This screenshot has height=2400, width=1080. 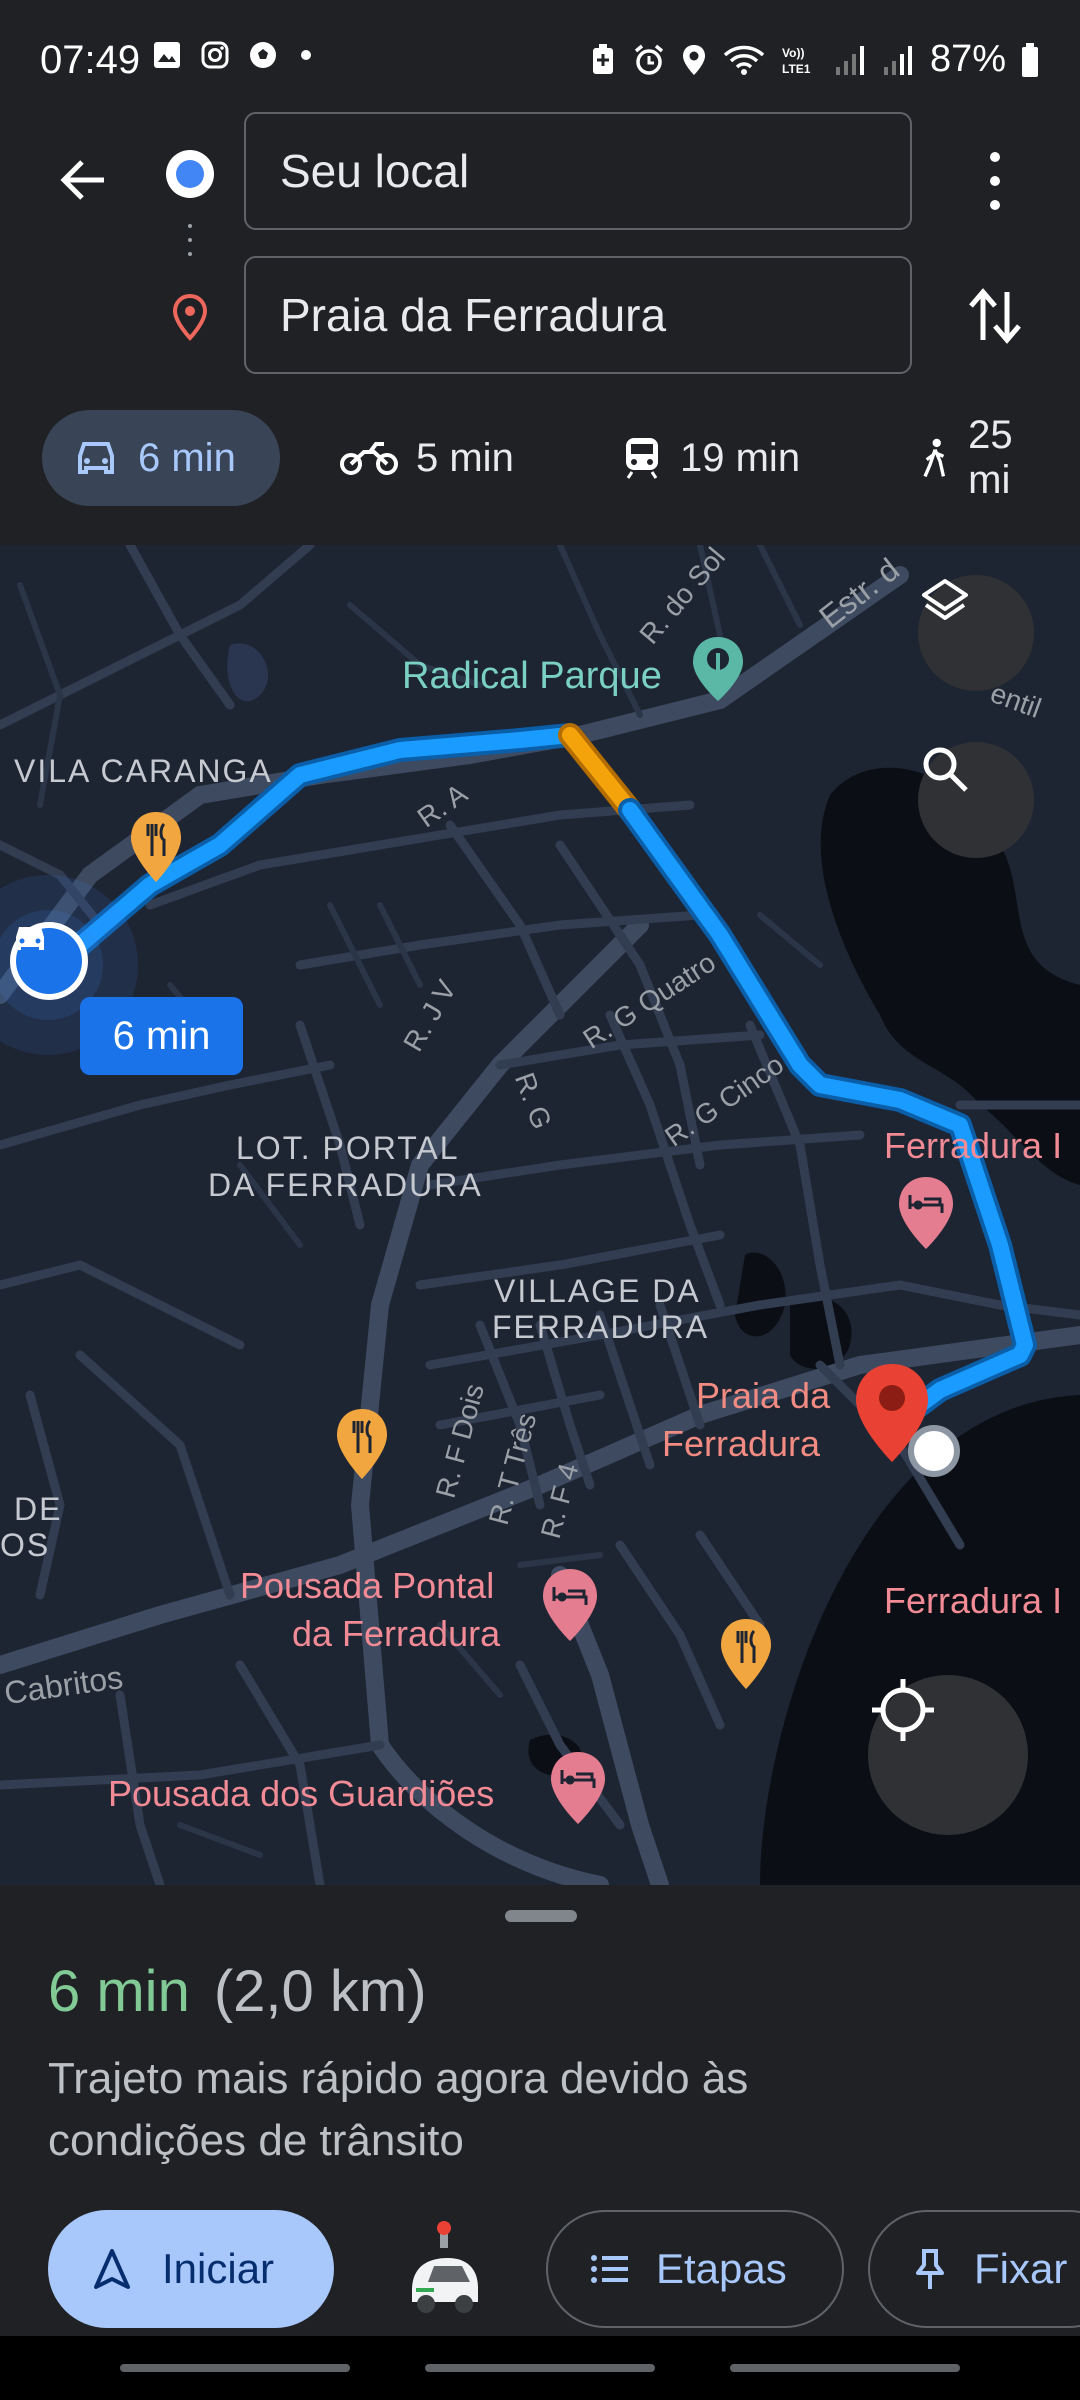 I want to click on navigation-arrow-icon, so click(x=112, y=2269).